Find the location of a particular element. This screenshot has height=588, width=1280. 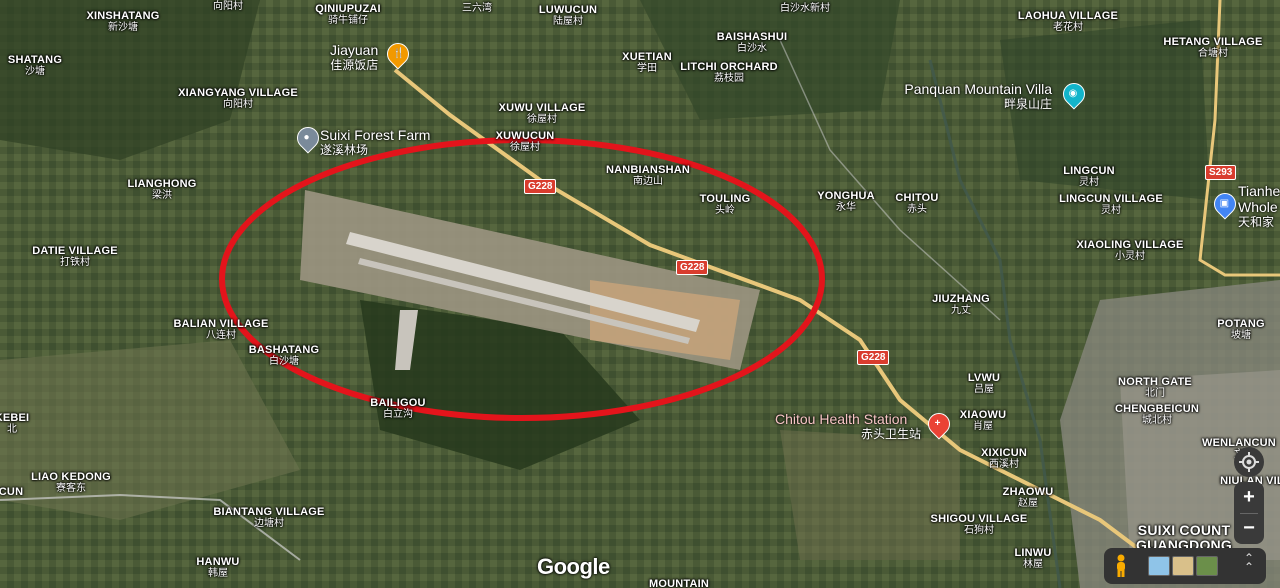

pegman-icon is located at coordinates (1121, 566).